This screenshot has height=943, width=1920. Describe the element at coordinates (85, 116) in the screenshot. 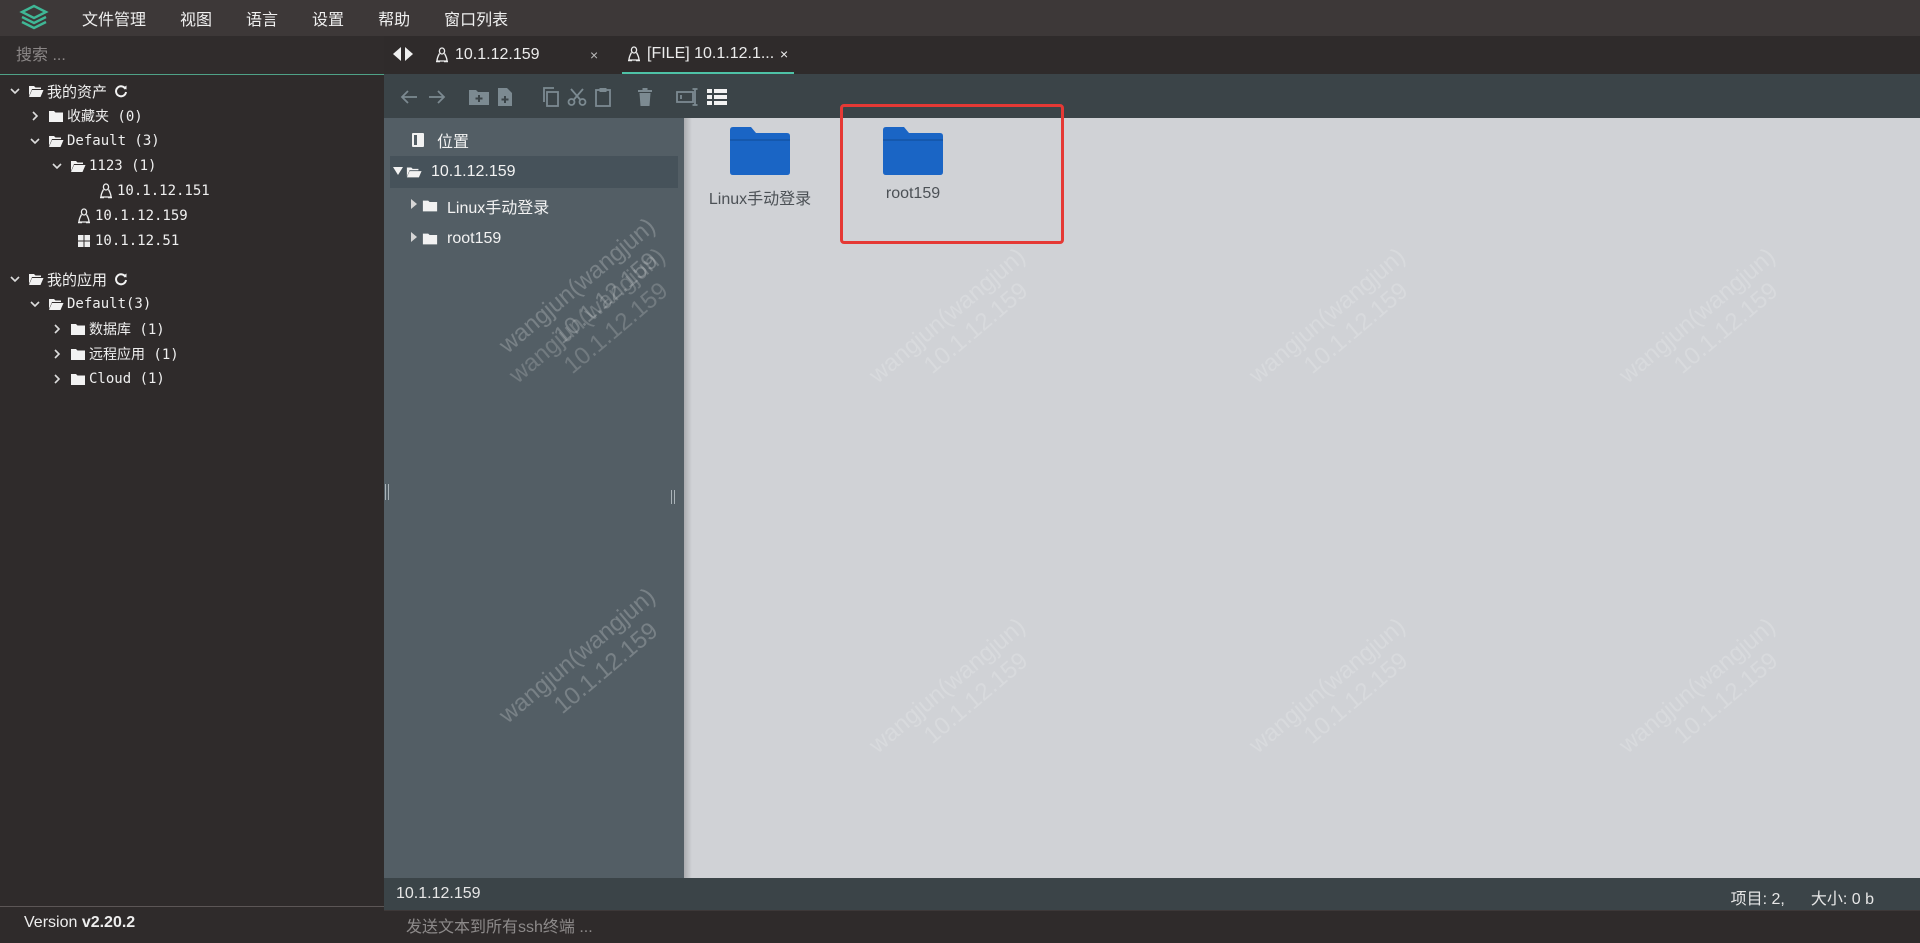

I see `tree-favorites: 收藏夹 (0)` at that location.